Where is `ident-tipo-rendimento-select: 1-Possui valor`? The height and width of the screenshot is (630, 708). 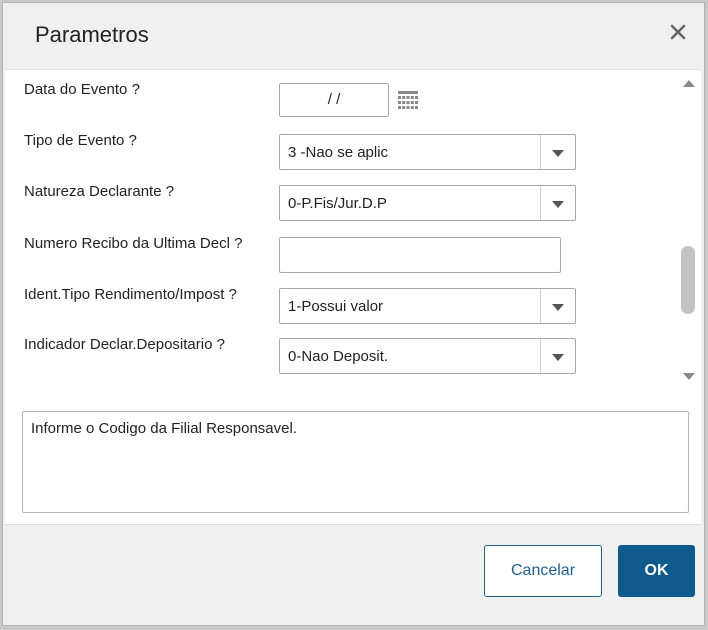
ident-tipo-rendimento-select: 1-Possui valor is located at coordinates (427, 306).